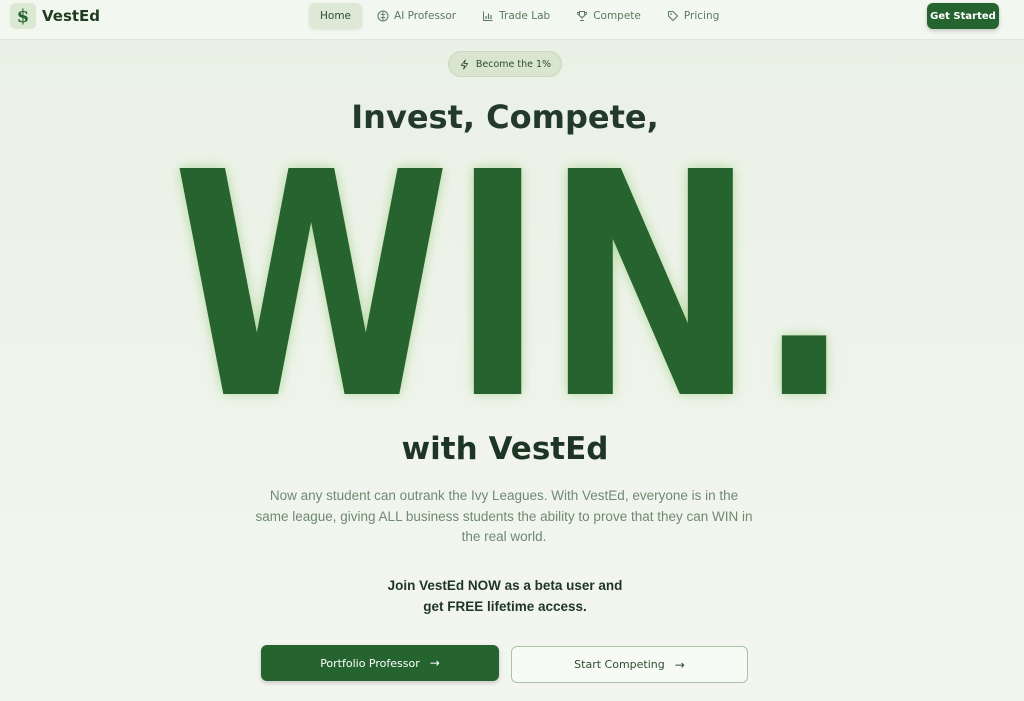 The image size is (1024, 701). Describe the element at coordinates (488, 16) in the screenshot. I see `bar-chart-icon` at that location.